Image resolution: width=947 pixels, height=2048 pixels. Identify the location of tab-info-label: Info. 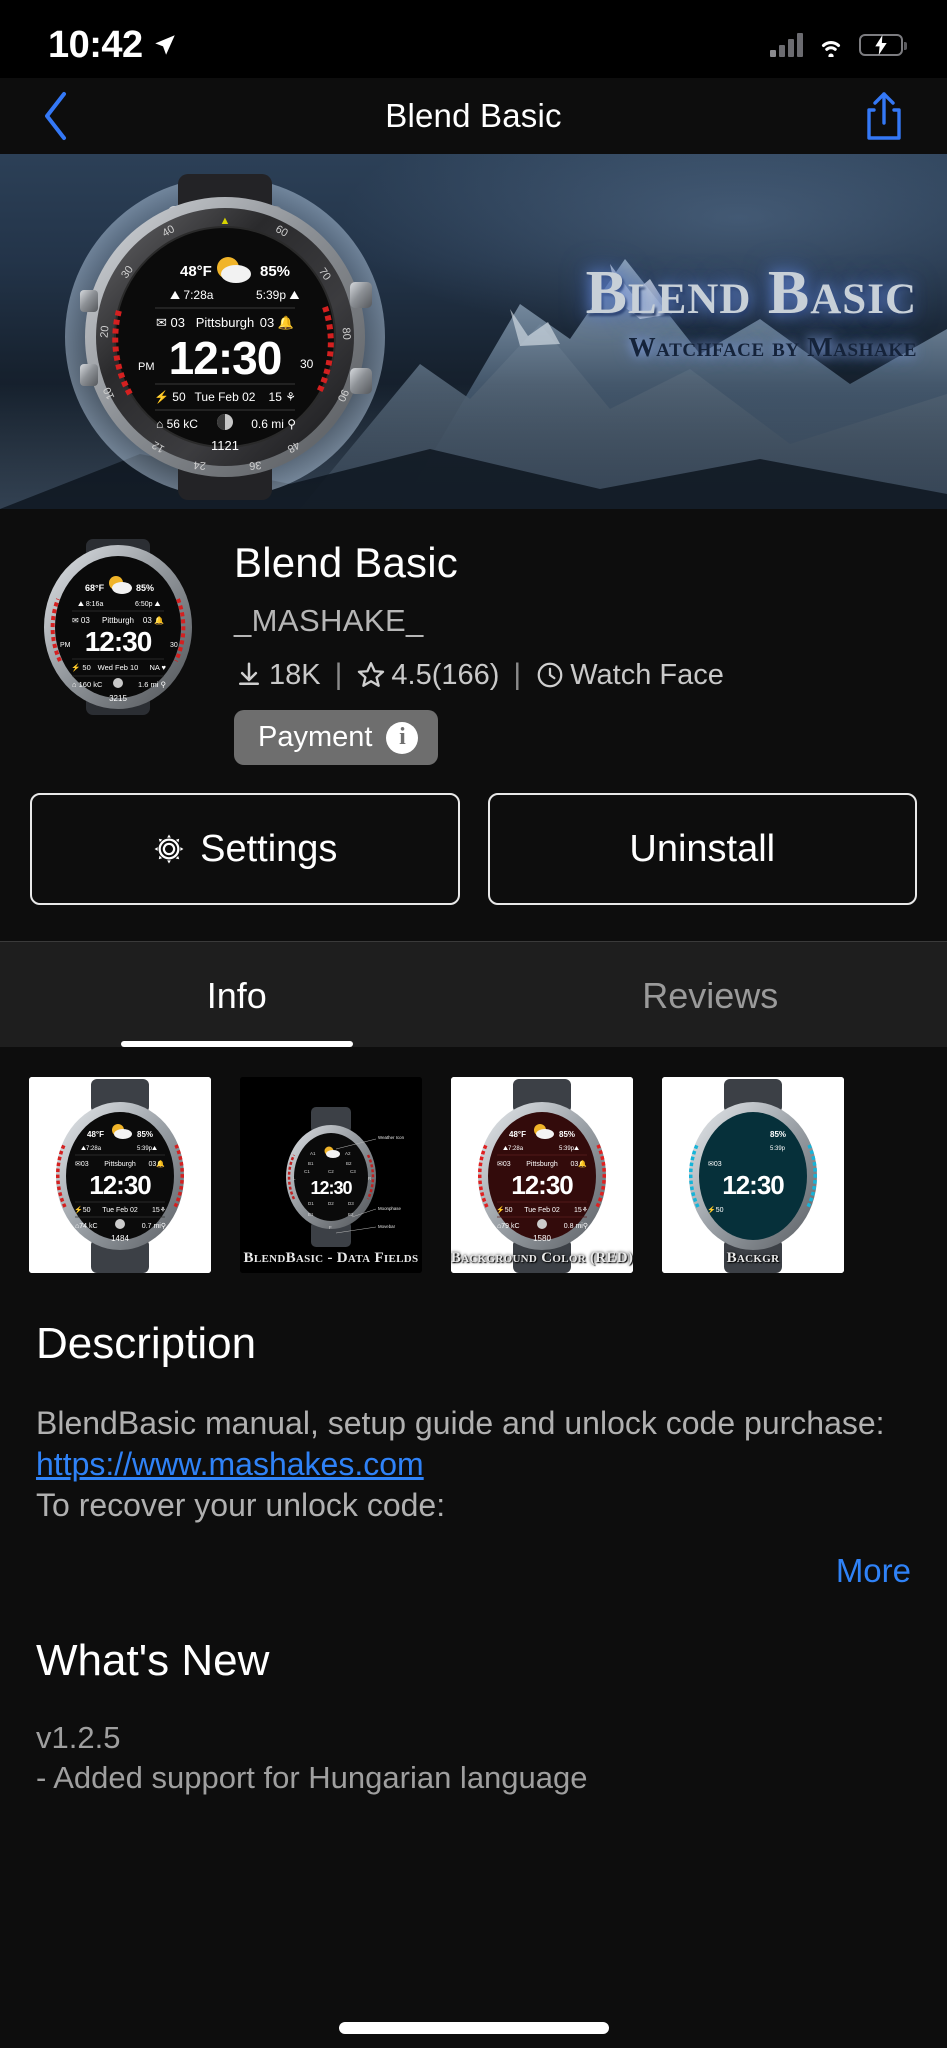
(236, 995).